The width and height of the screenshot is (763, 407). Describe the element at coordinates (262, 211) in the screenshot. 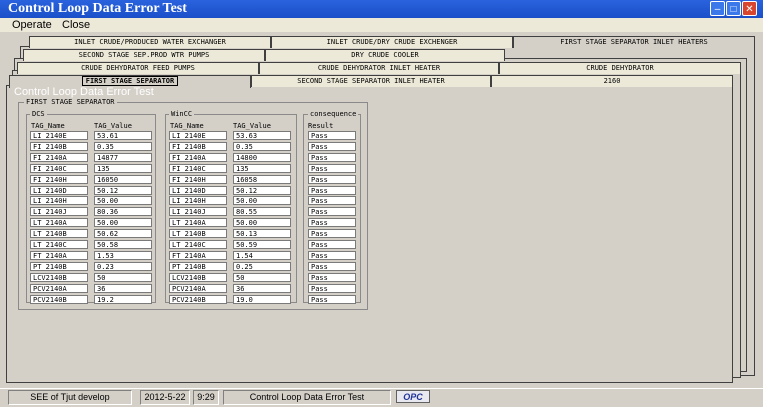

I see `wincc-tag-value-field: 80.55` at that location.